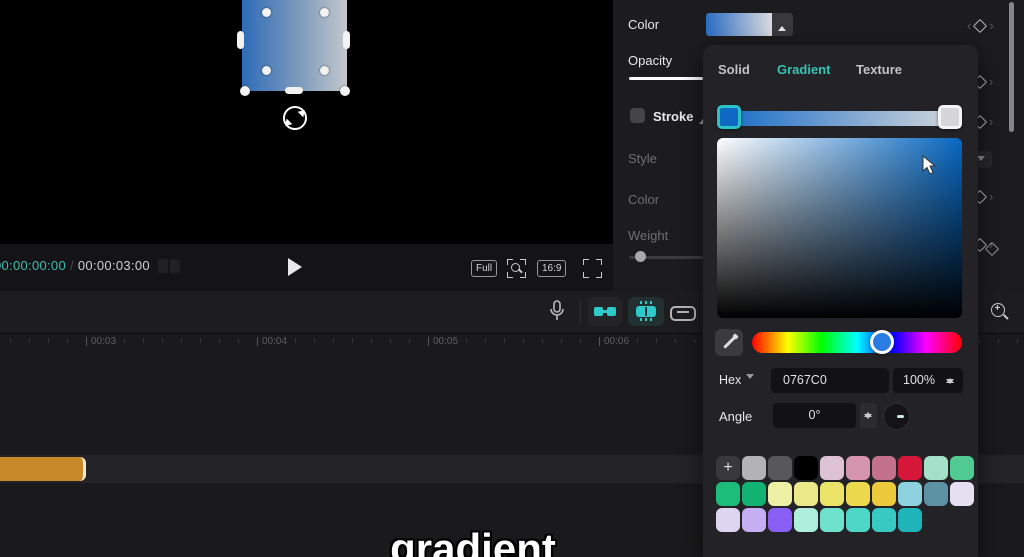  Describe the element at coordinates (857, 342) in the screenshot. I see `hue-slider` at that location.